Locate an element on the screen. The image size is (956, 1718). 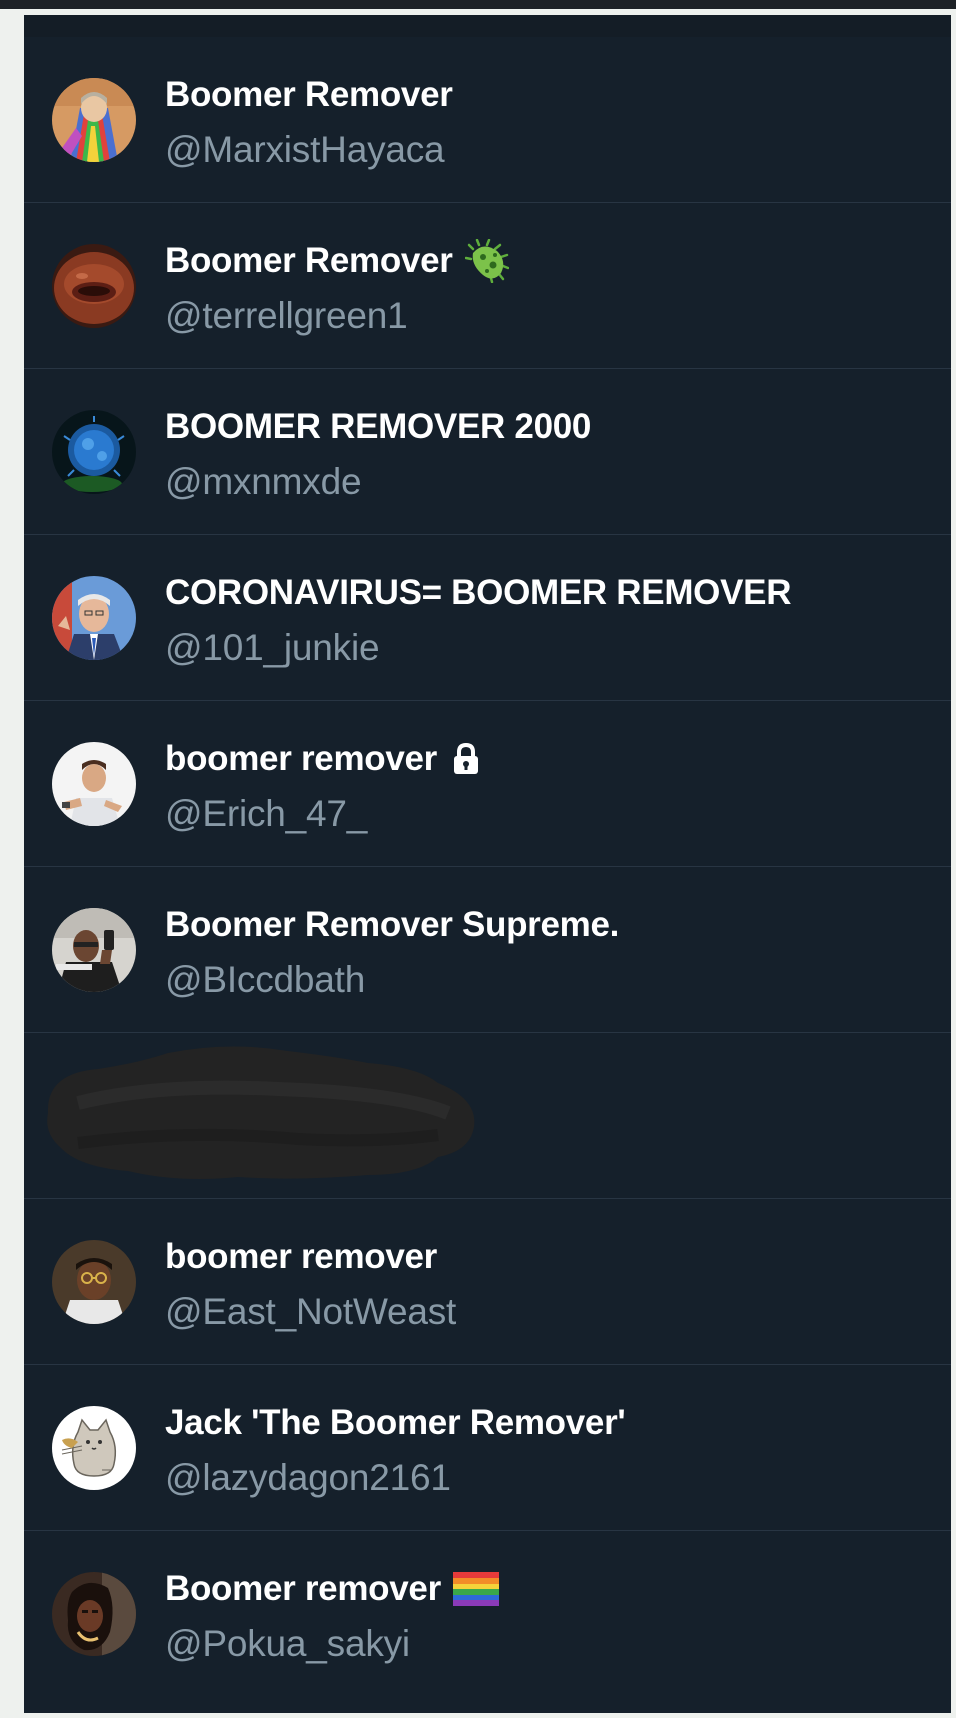
microbe-icon is located at coordinates (486, 261).